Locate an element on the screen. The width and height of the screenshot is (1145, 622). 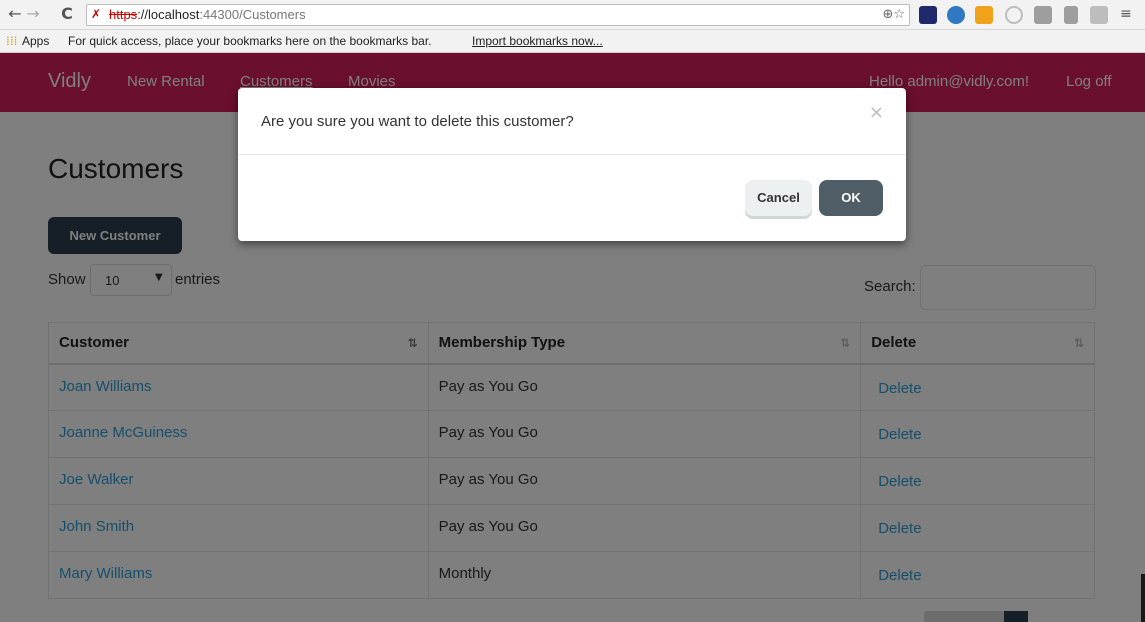
url-text: https://localhost:44300/Customers is located at coordinates (207, 14).